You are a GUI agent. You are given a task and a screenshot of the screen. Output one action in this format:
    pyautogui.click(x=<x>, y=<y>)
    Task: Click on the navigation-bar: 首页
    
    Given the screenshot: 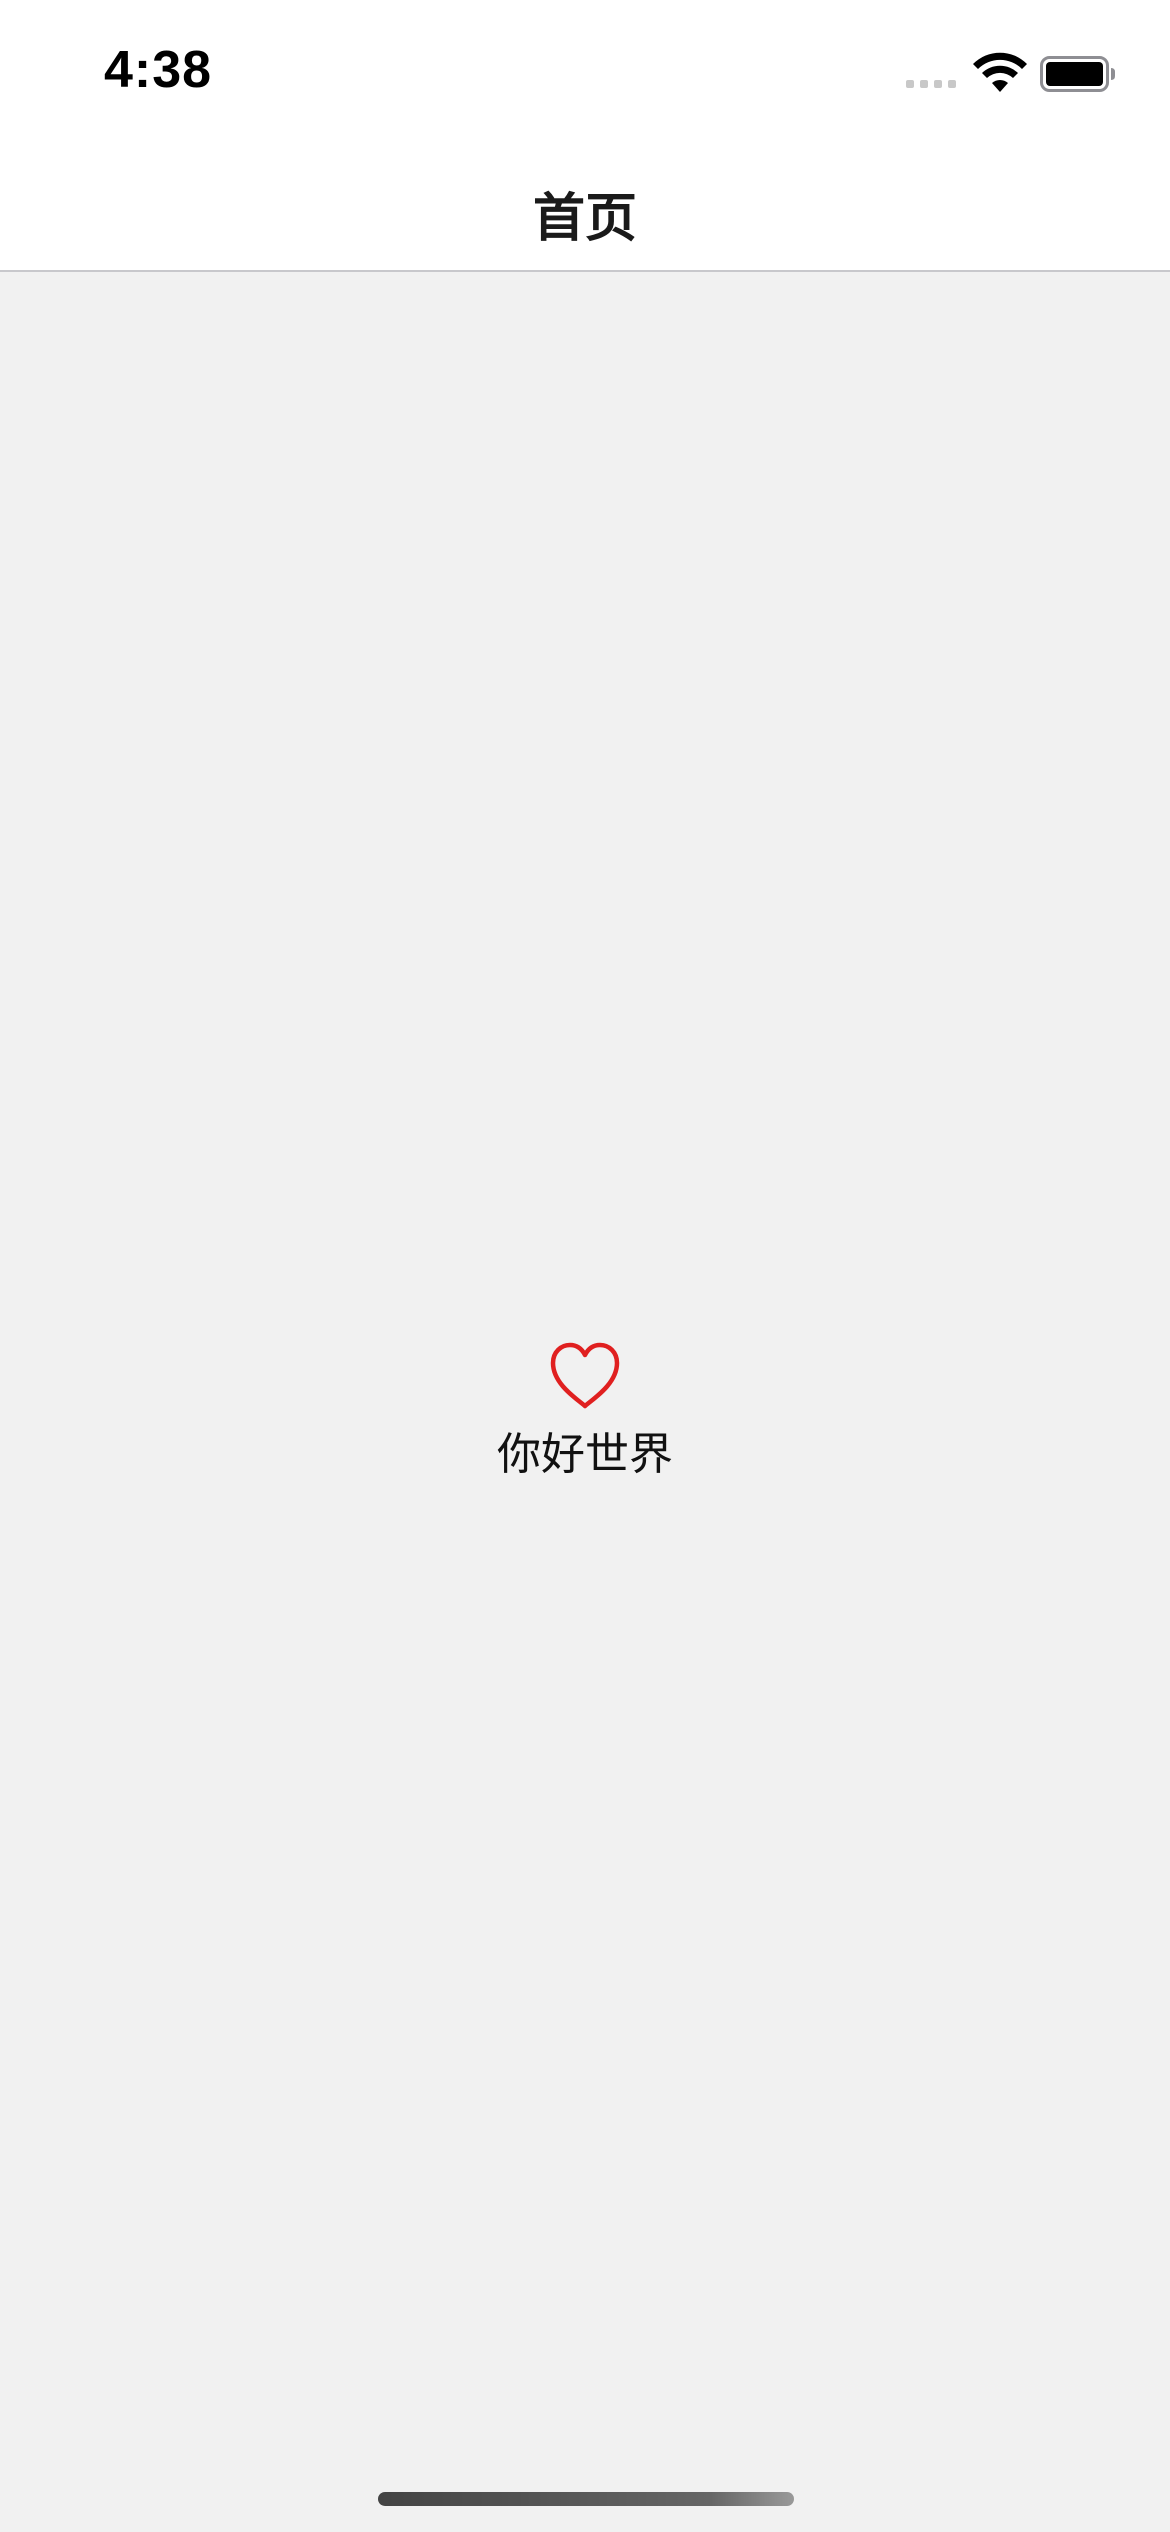 What is the action you would take?
    pyautogui.click(x=585, y=205)
    